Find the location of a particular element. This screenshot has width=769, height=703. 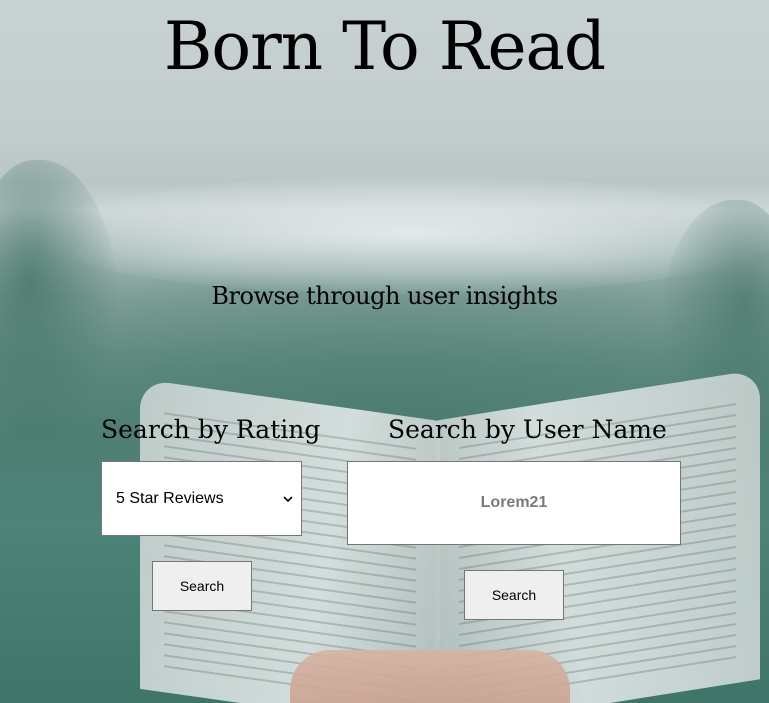

rating-search-label: Search by Rating is located at coordinates (211, 429).